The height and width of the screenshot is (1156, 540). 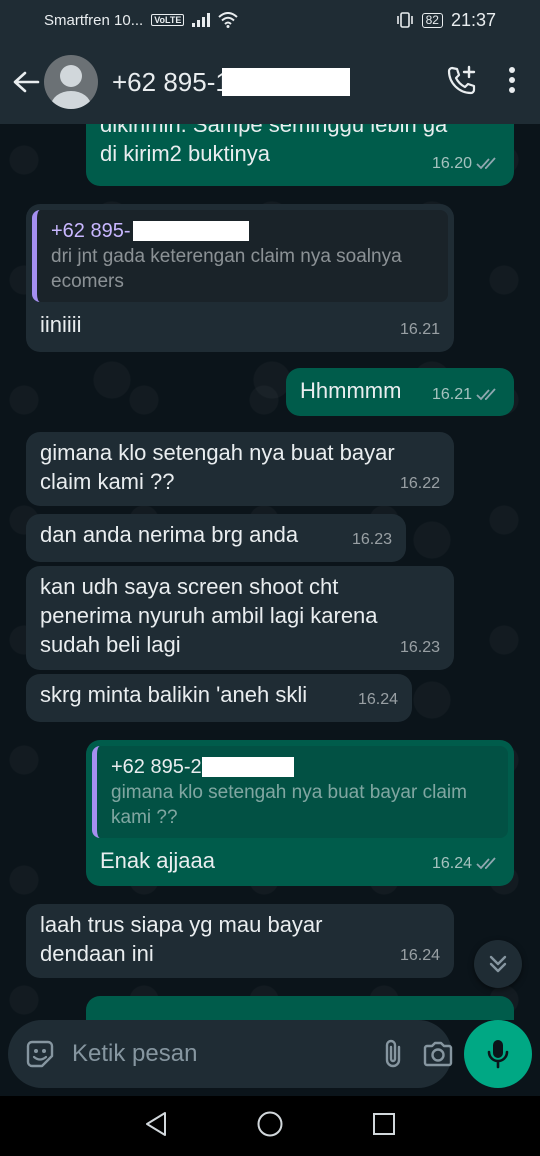 I want to click on add-call-button, so click(x=462, y=82).